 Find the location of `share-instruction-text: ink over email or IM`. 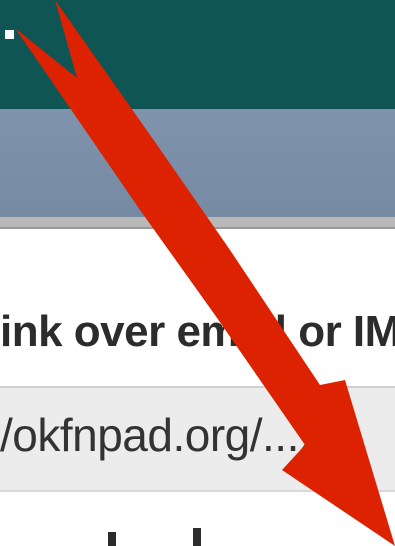

share-instruction-text: ink over email or IM is located at coordinates (197, 331).